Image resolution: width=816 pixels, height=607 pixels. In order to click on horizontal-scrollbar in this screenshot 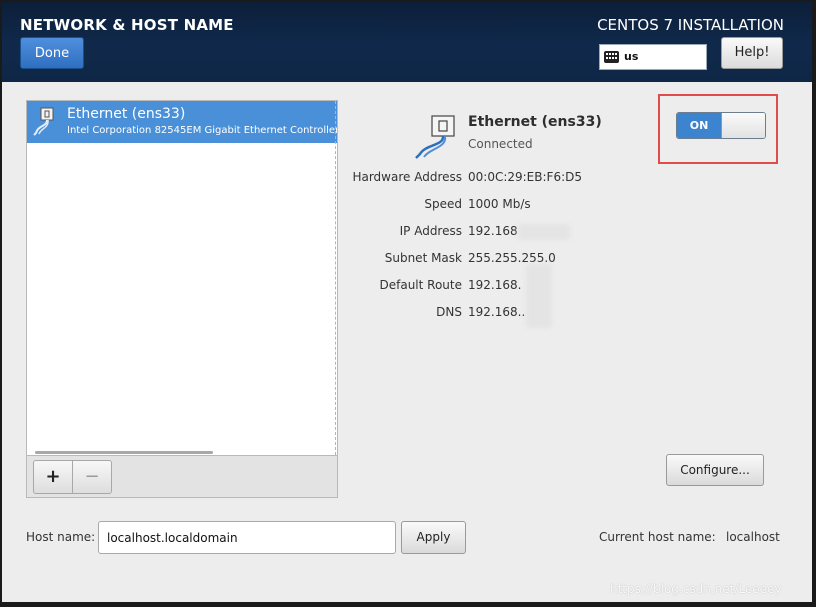, I will do `click(124, 452)`.